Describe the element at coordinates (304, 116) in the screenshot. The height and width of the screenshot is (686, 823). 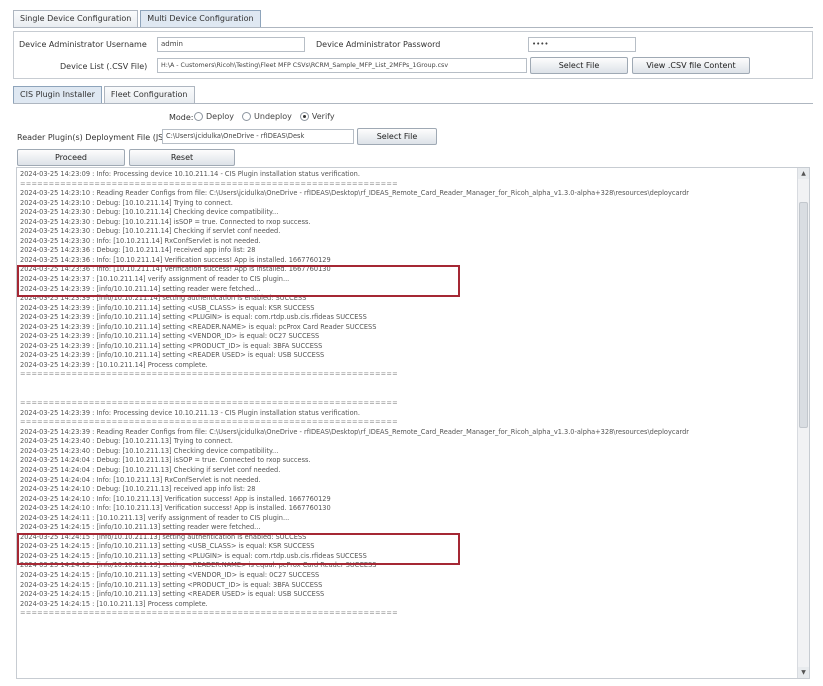
I see `radio-selected-icon` at that location.